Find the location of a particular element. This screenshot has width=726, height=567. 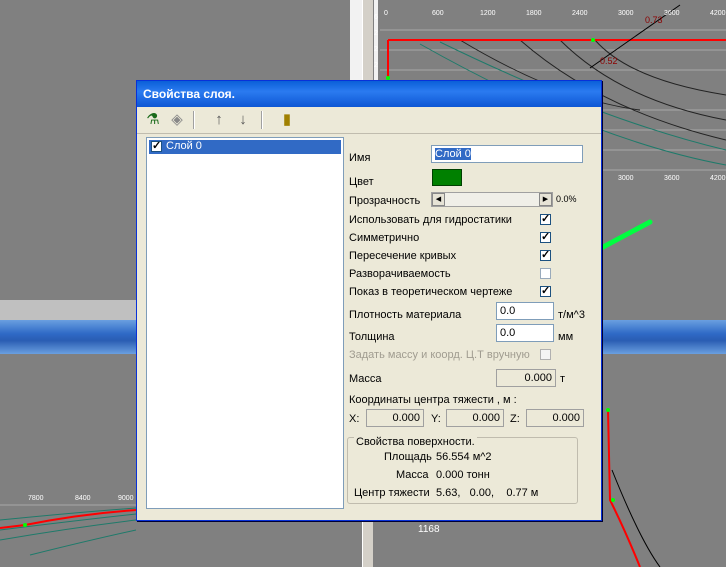

surface-cg-value: 5.63, 0.00, 0.77 м is located at coordinates (487, 493).